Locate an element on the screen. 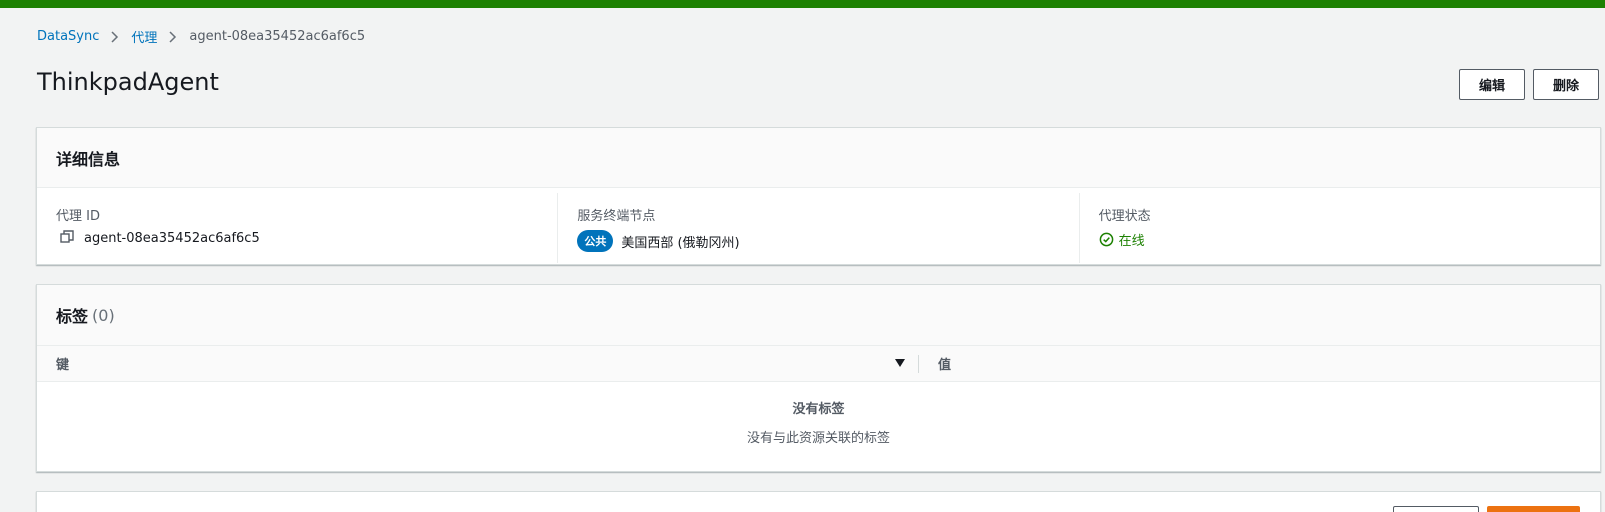 The height and width of the screenshot is (512, 1605). endpoint-field: 公共 美国西部 (俄勒冈州) is located at coordinates (818, 241).